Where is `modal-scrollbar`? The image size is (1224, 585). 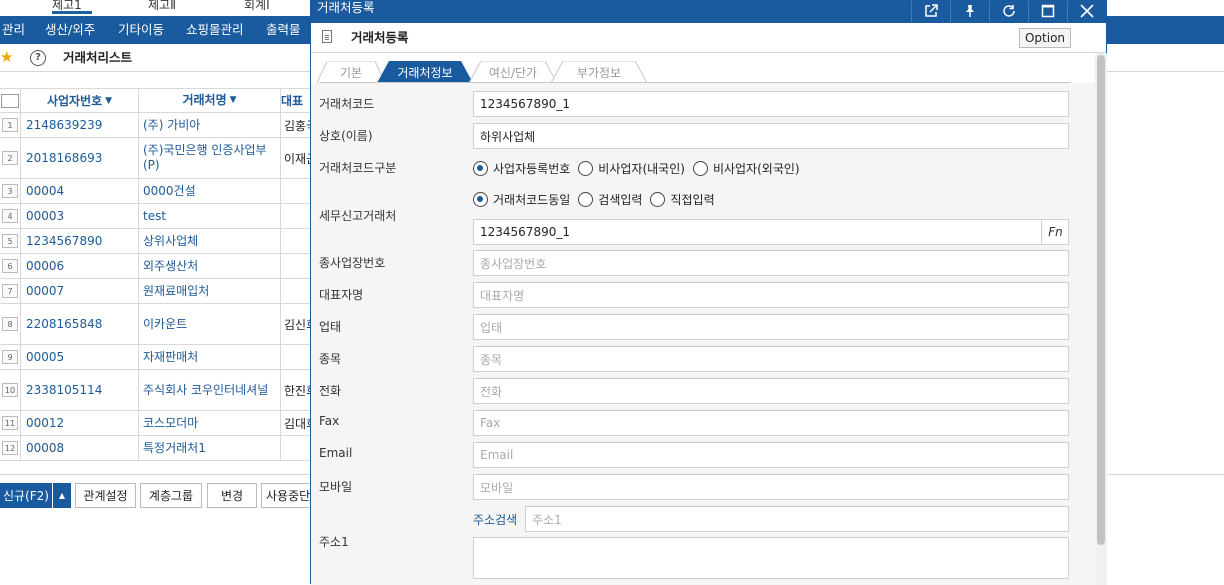
modal-scrollbar is located at coordinates (1101, 319).